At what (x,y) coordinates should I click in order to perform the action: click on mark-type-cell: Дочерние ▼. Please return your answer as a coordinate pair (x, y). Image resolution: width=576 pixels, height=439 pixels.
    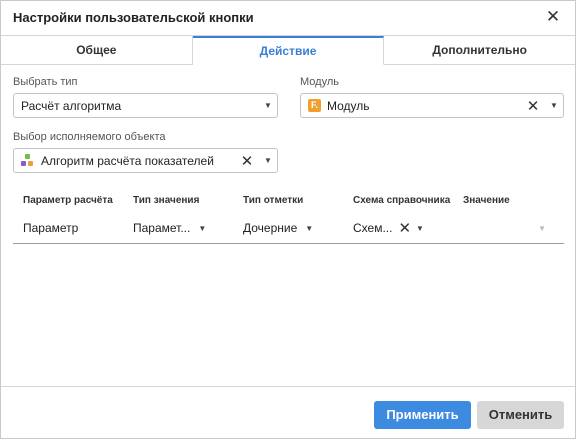
    Looking at the image, I should click on (288, 228).